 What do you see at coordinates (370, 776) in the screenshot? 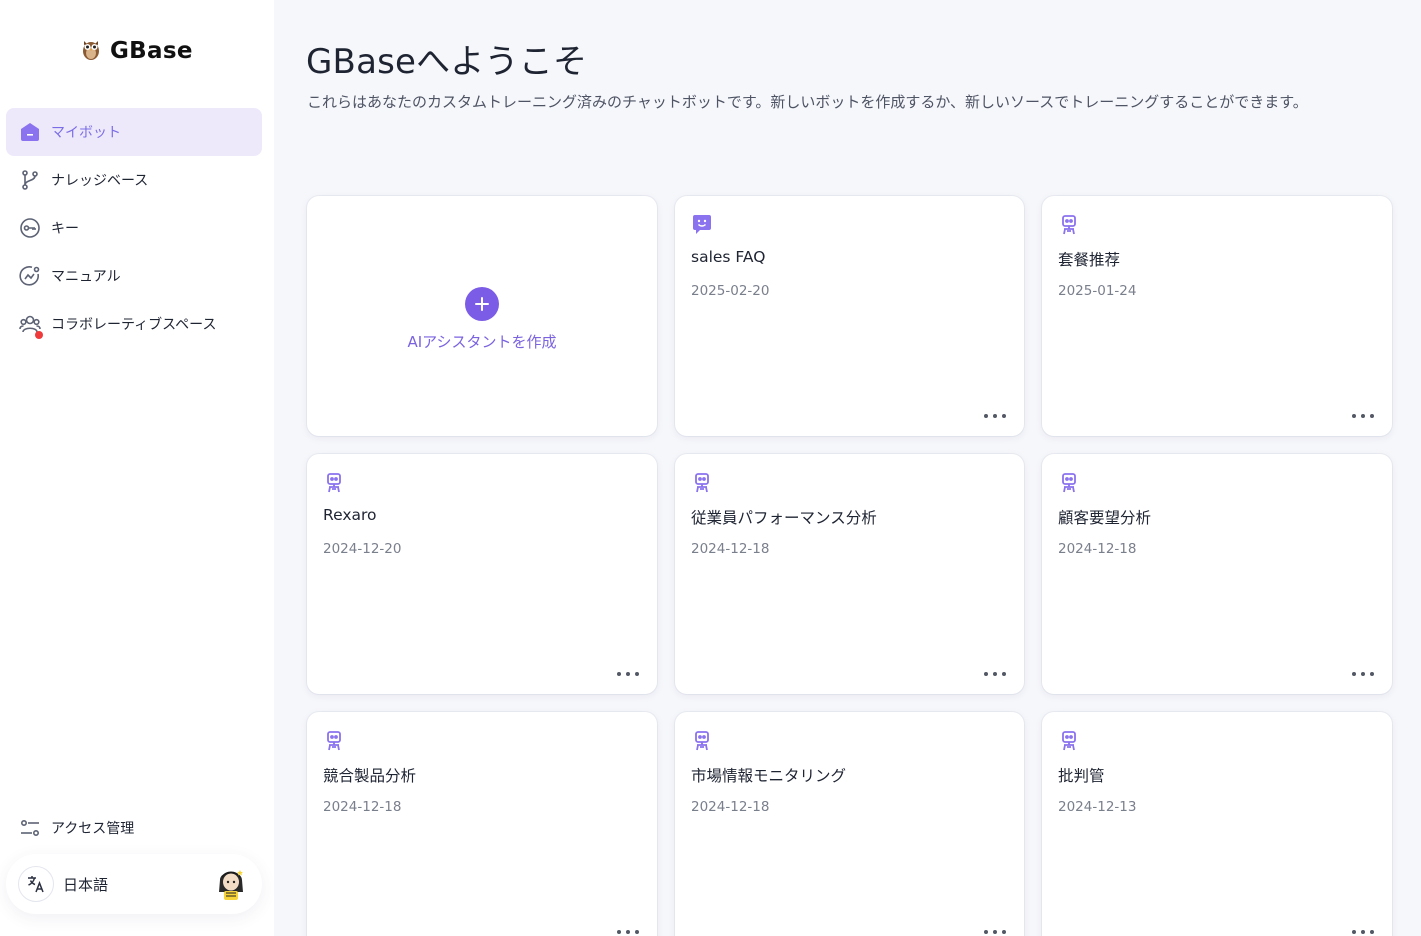
I see `bot-name: 競合製品分析` at bounding box center [370, 776].